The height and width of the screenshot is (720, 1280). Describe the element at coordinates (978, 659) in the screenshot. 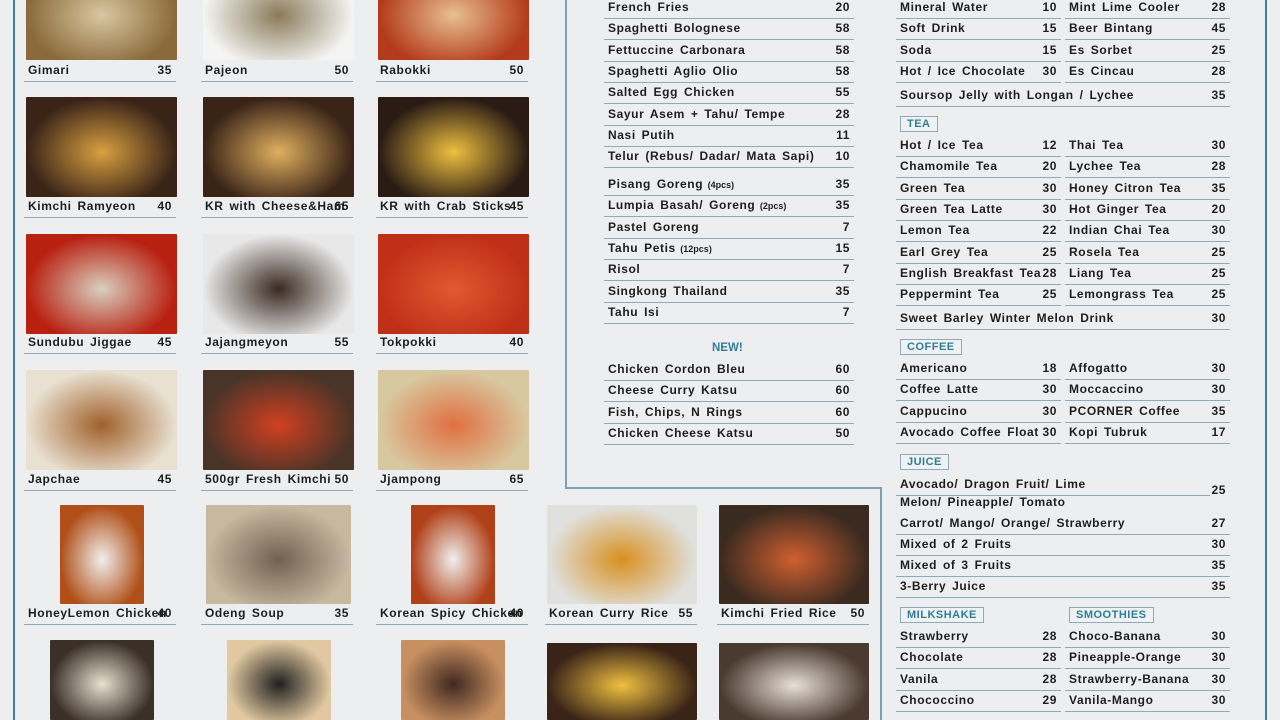

I see `menu-item: Chocolate 28` at that location.